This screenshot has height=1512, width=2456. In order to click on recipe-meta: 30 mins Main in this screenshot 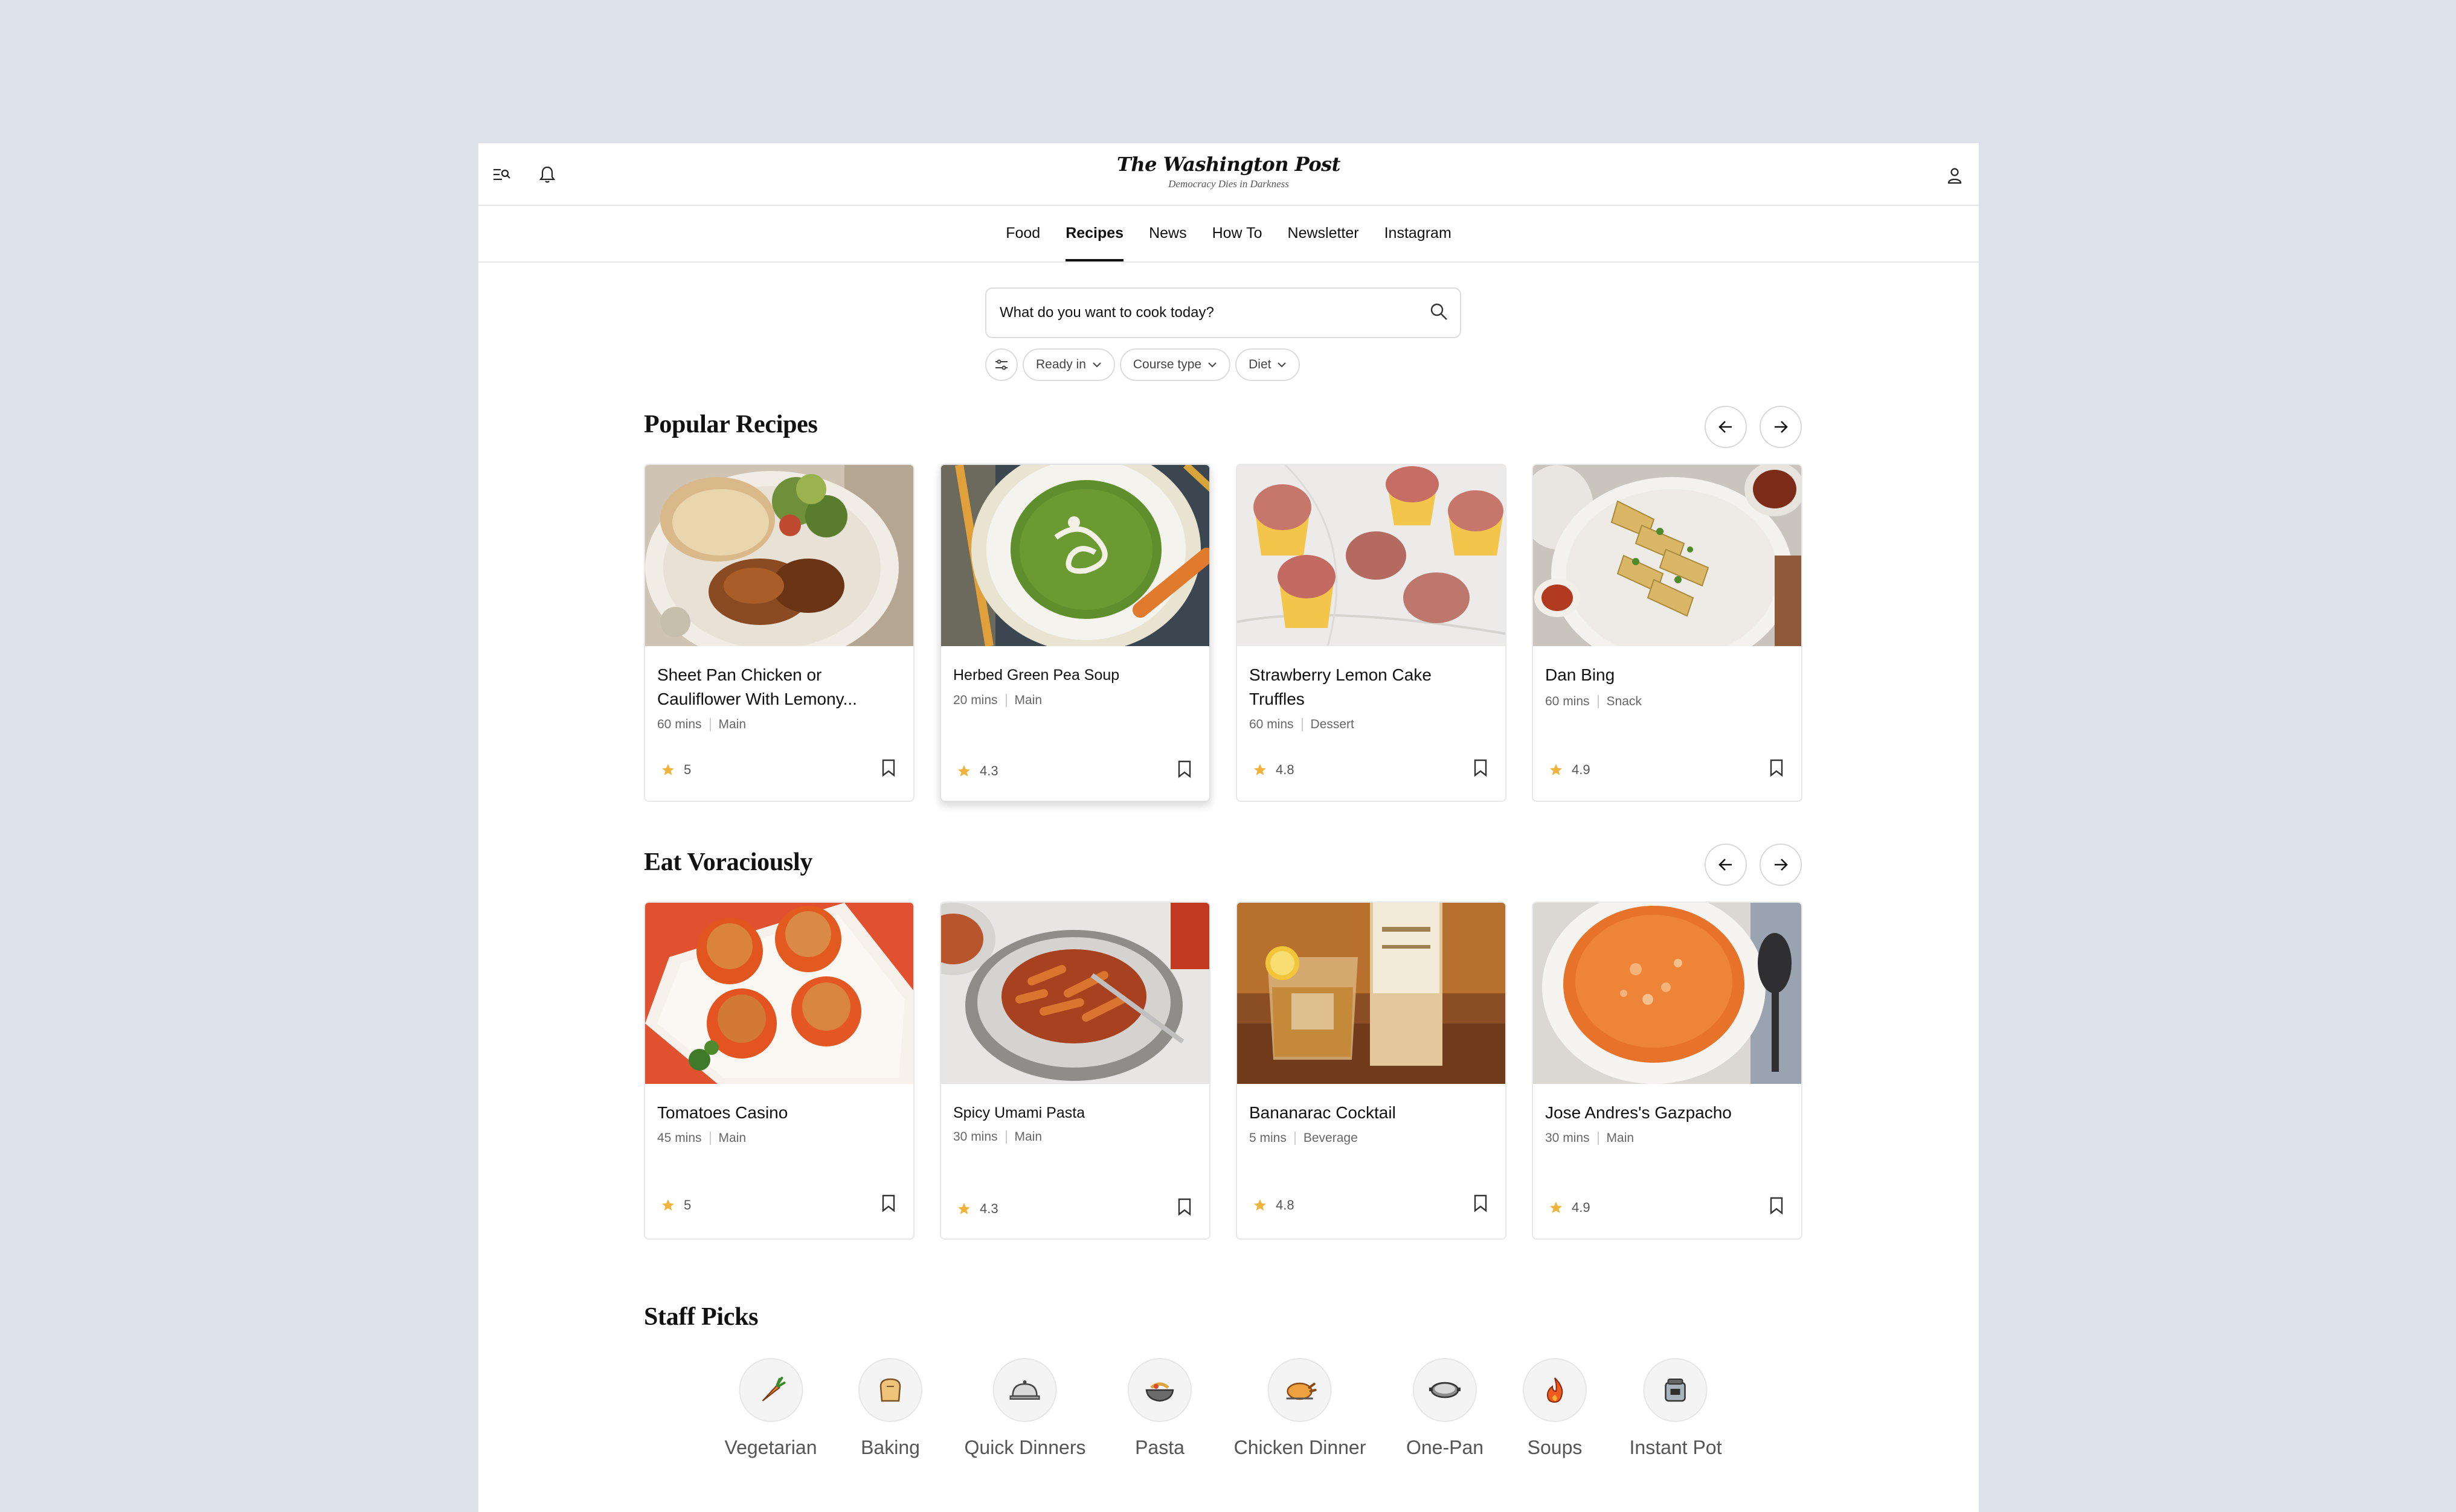, I will do `click(997, 1137)`.